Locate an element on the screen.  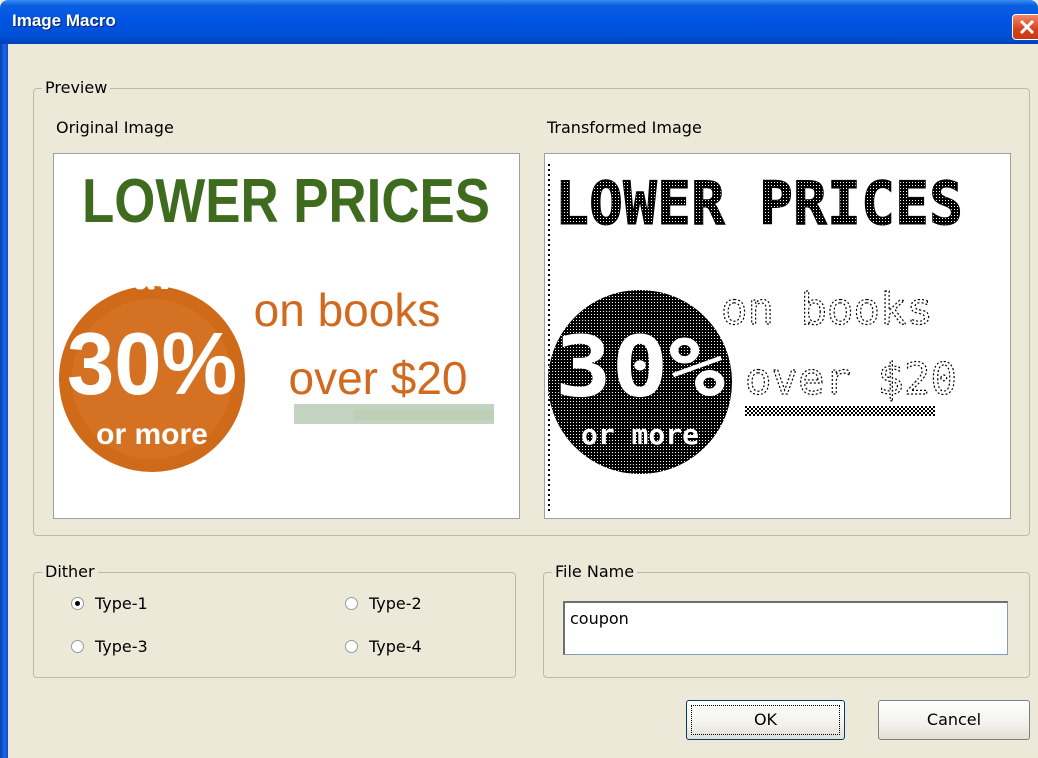
original-percent: 30% is located at coordinates (152, 363).